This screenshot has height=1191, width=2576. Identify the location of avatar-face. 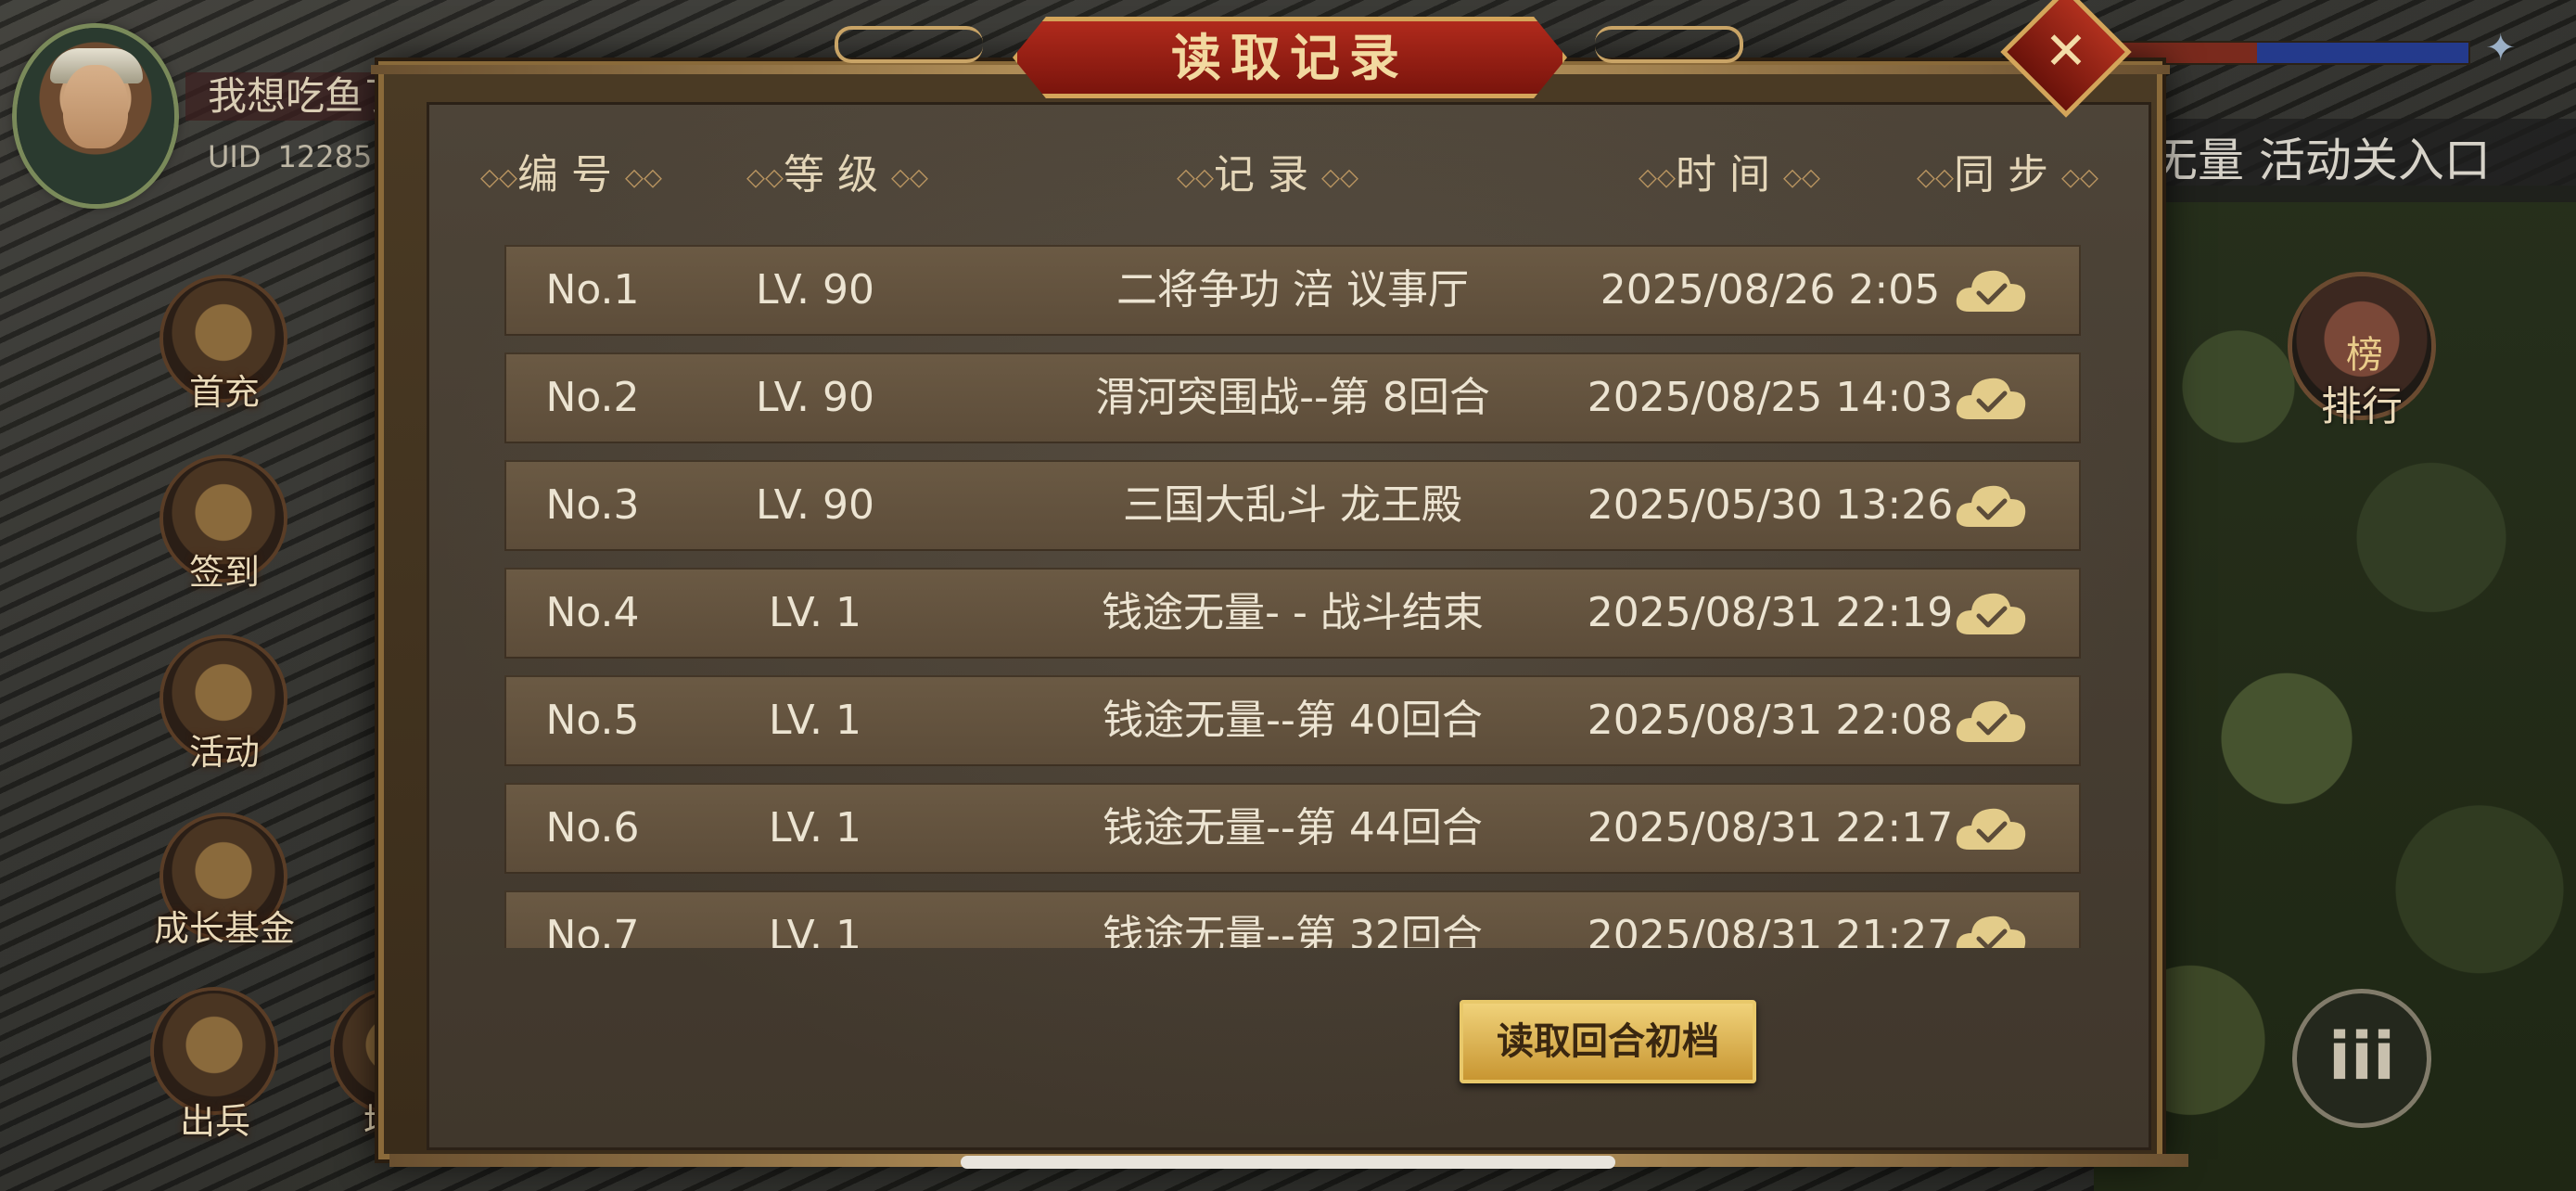
(95, 106).